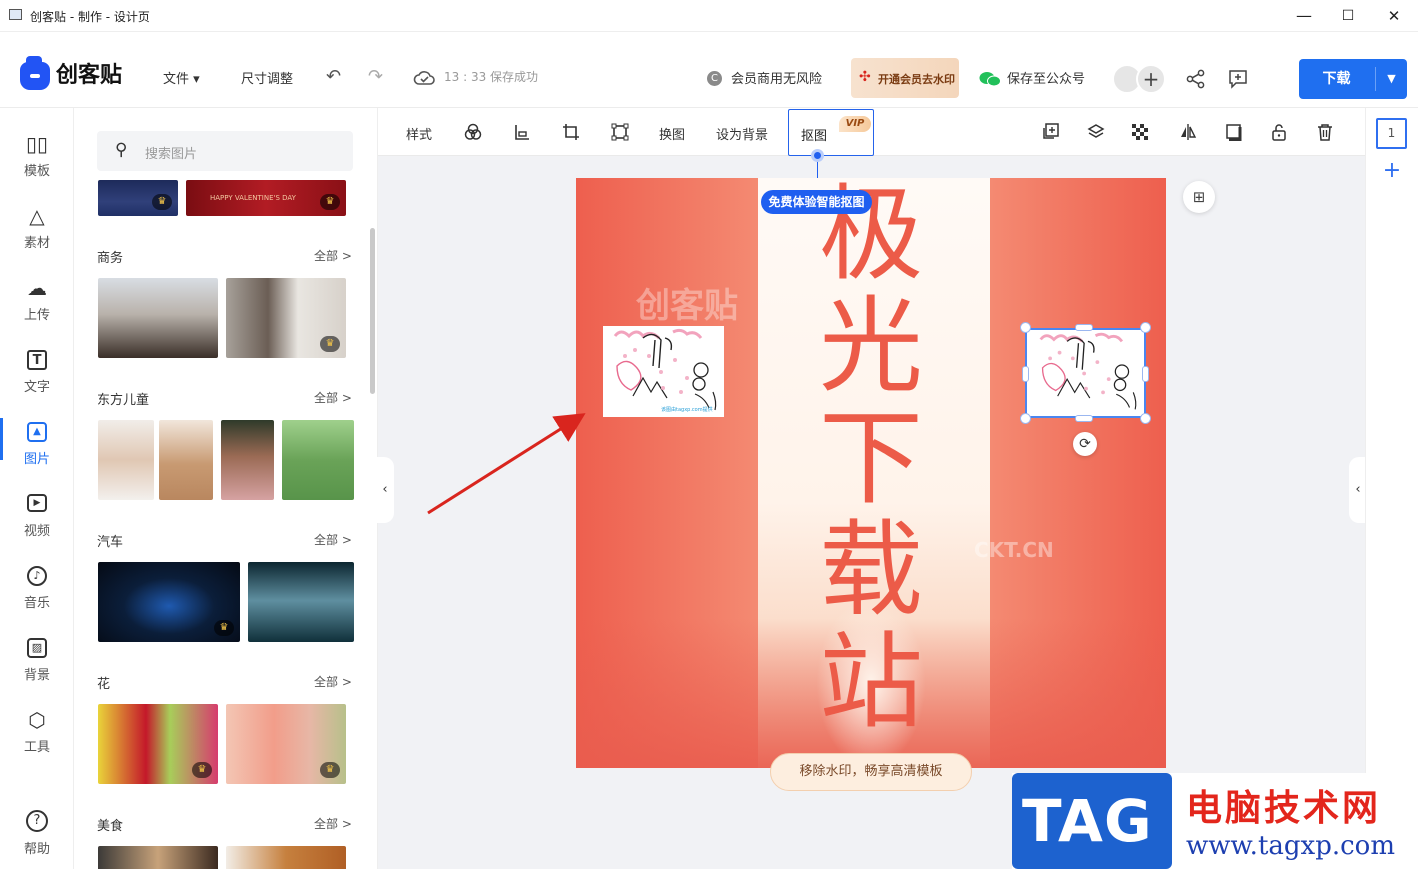 The height and width of the screenshot is (872, 1418). Describe the element at coordinates (905, 78) in the screenshot. I see `vip-remove-watermark-button: ✣ 开通会员去水印` at that location.